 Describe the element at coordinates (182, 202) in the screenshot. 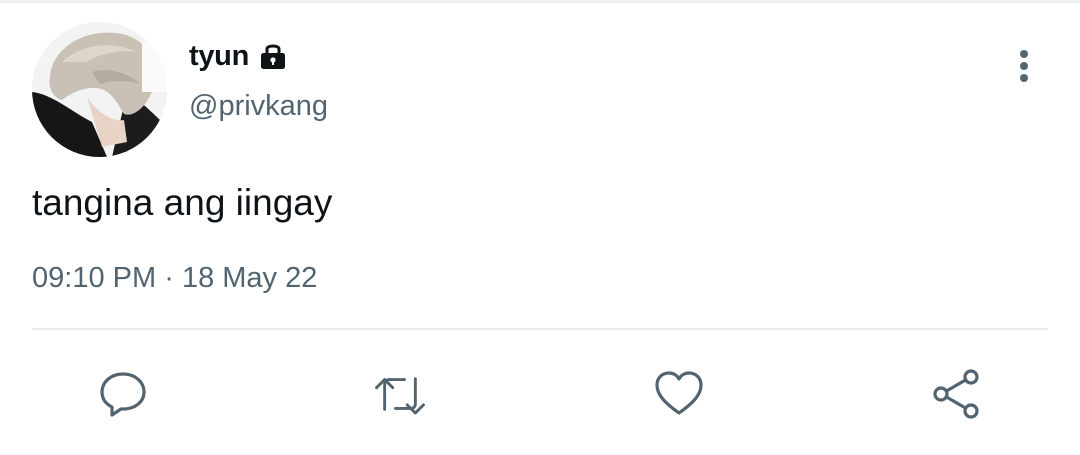

I see `tweet-text: tangina ang iingay` at that location.